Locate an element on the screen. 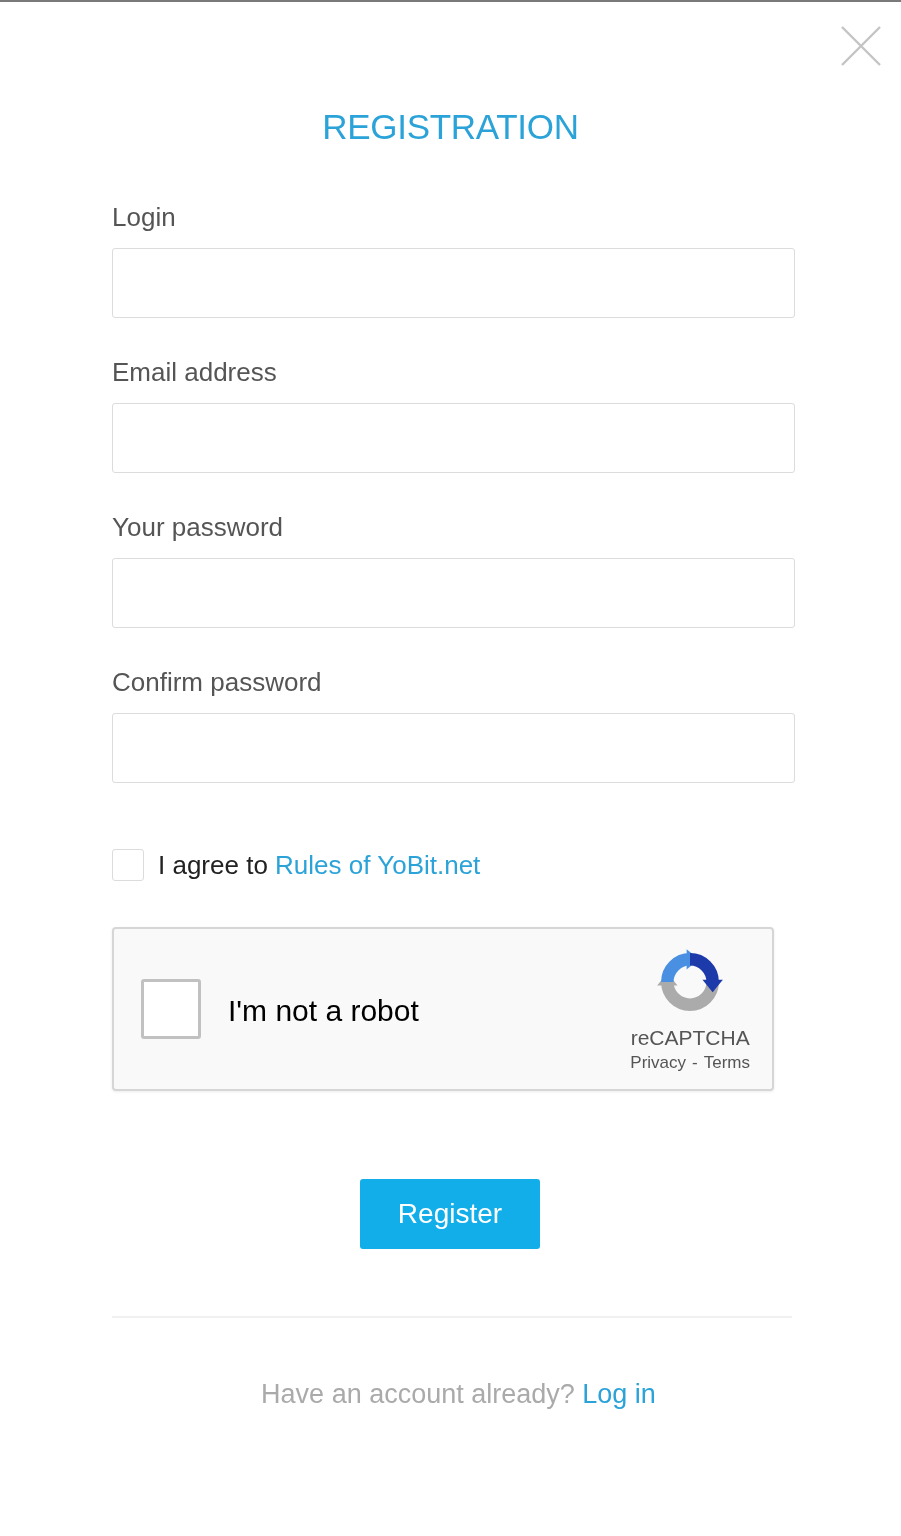  login-prompt-text: Have an account already? Log in is located at coordinates (458, 1394).